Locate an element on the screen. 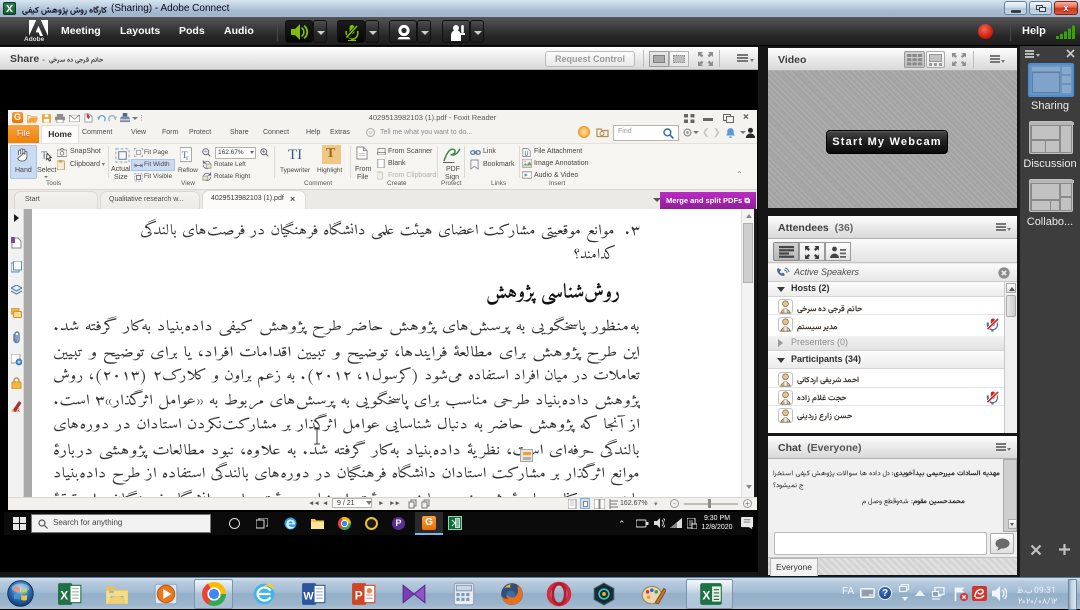 Image resolution: width=1080 pixels, height=610 pixels. svg-text: W is located at coordinates (308, 596).